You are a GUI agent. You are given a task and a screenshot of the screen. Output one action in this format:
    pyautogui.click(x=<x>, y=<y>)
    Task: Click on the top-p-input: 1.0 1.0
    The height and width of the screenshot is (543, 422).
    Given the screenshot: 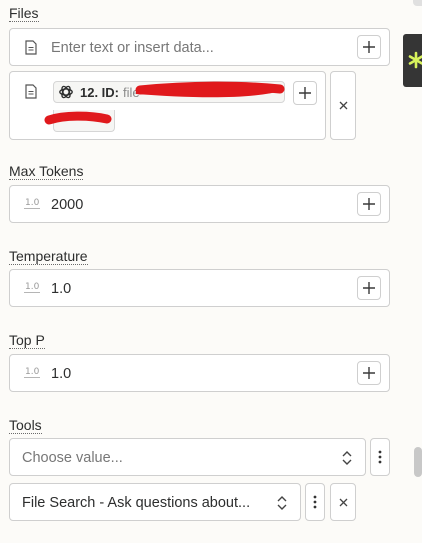 What is the action you would take?
    pyautogui.click(x=199, y=373)
    